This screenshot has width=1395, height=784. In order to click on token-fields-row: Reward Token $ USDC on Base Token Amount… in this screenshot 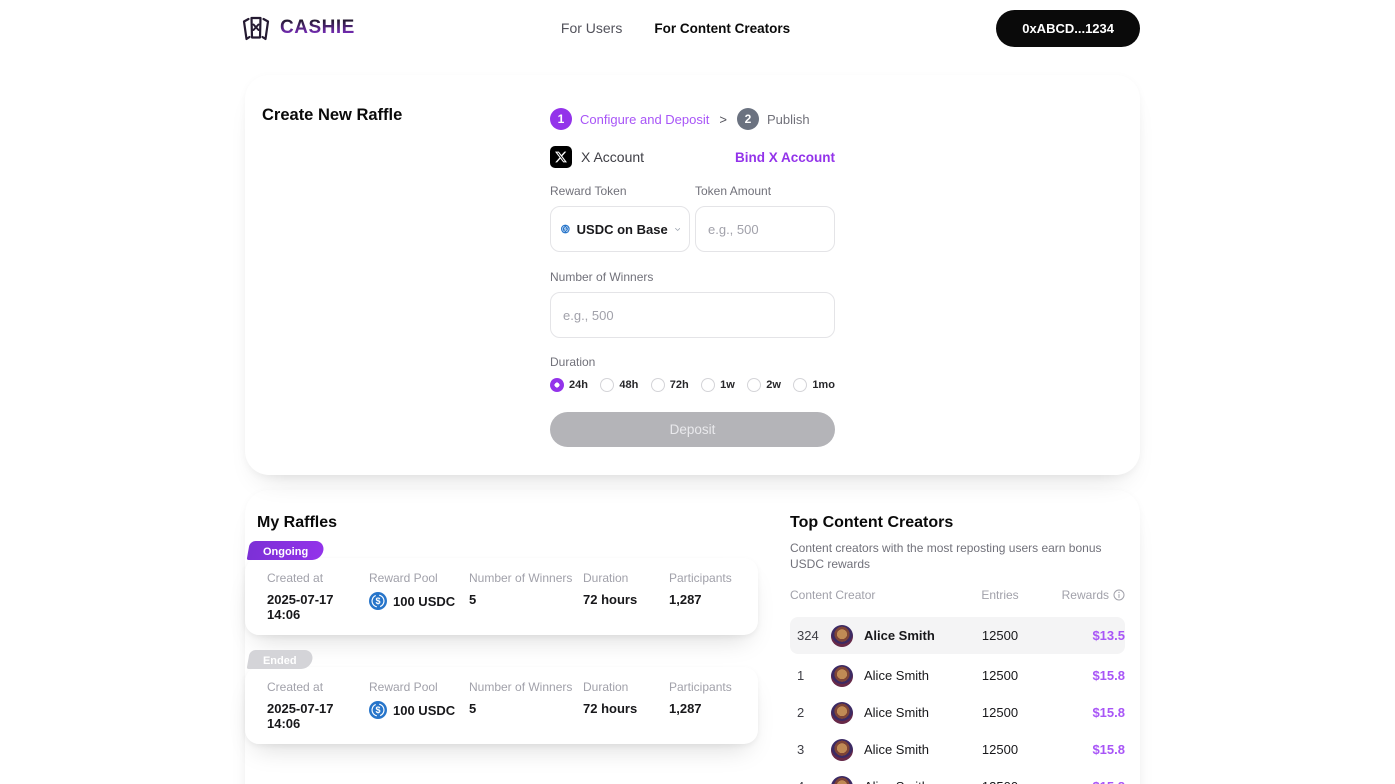, I will do `click(692, 218)`.